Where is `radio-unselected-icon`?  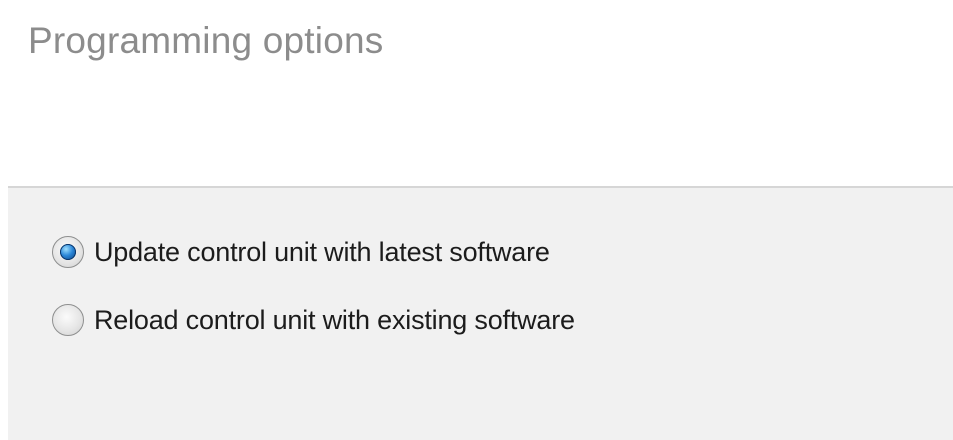 radio-unselected-icon is located at coordinates (68, 320).